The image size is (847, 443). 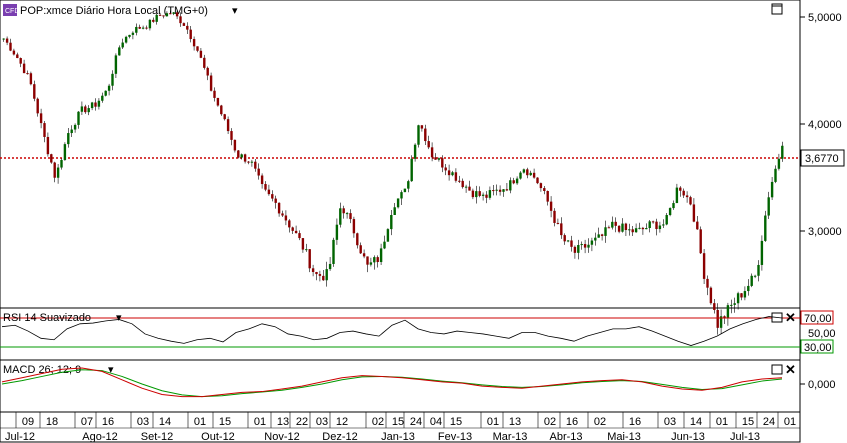 What do you see at coordinates (455, 437) in the screenshot?
I see `month-label: Fev-13` at bounding box center [455, 437].